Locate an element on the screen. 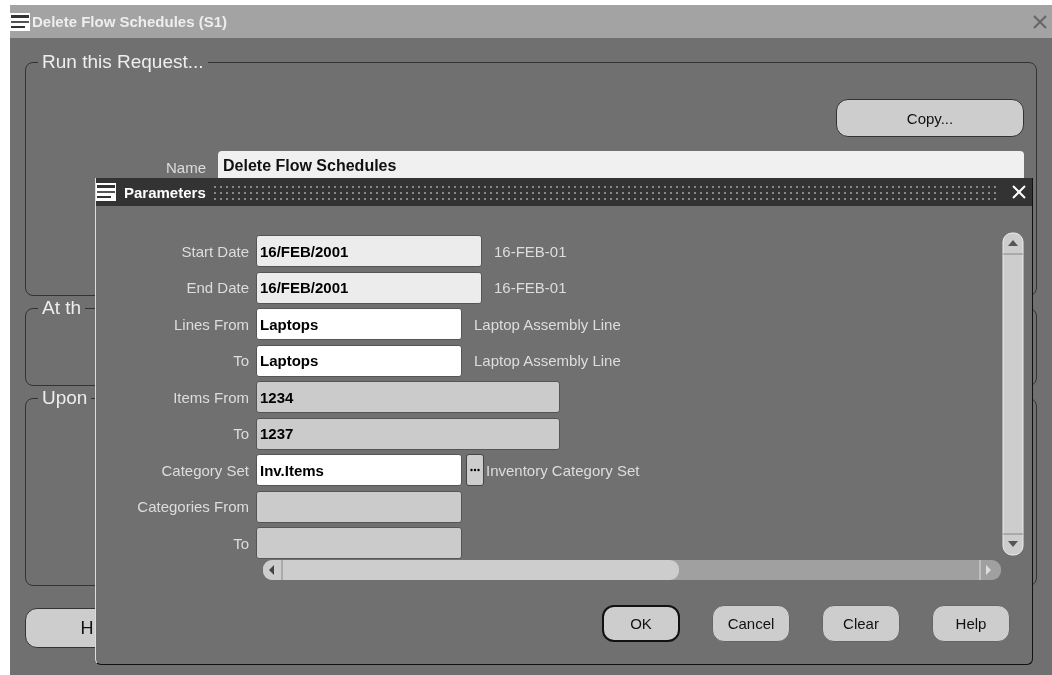  horizontal-scrollbar is located at coordinates (632, 570).